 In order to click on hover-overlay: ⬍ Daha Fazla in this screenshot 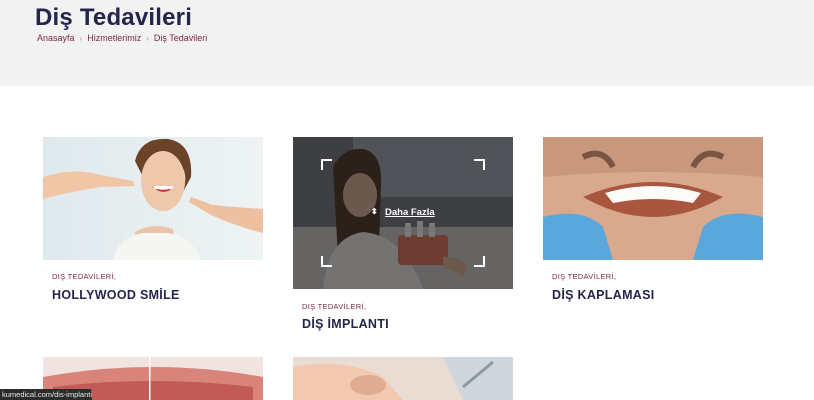, I will do `click(403, 213)`.